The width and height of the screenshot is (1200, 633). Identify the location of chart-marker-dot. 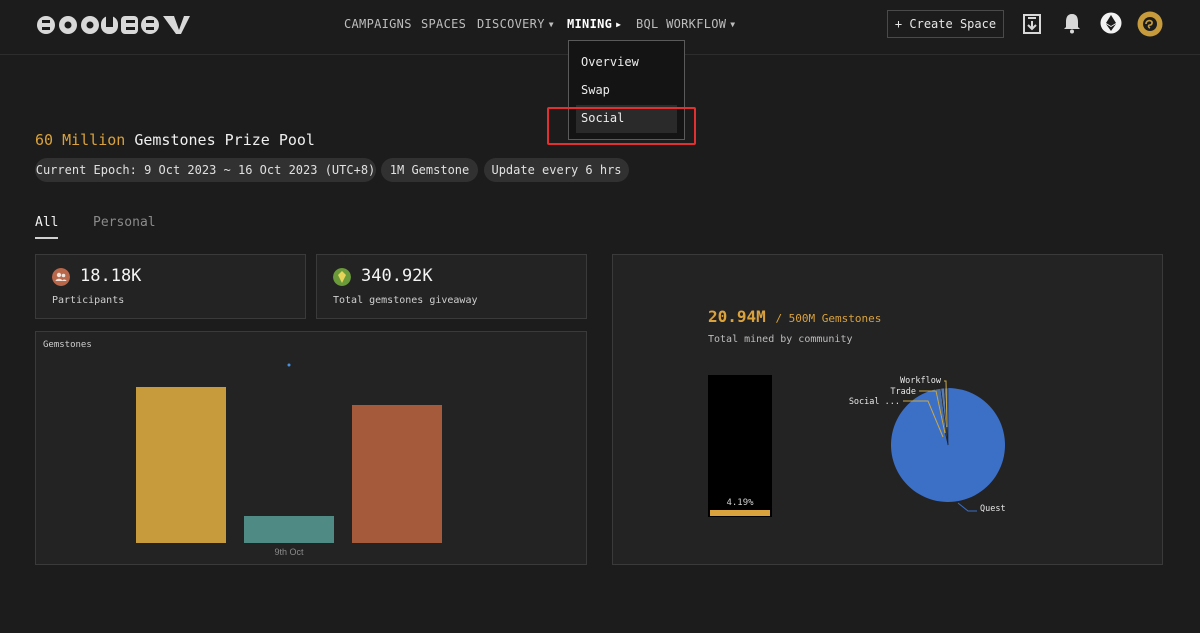
(289, 365).